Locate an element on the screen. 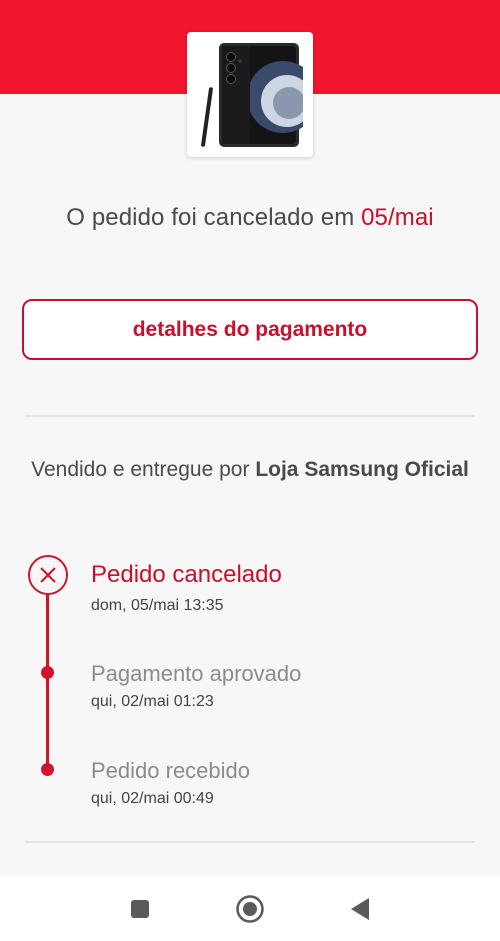 The height and width of the screenshot is (941, 500). seller-prefix: Vendido e entregue por is located at coordinates (140, 469).